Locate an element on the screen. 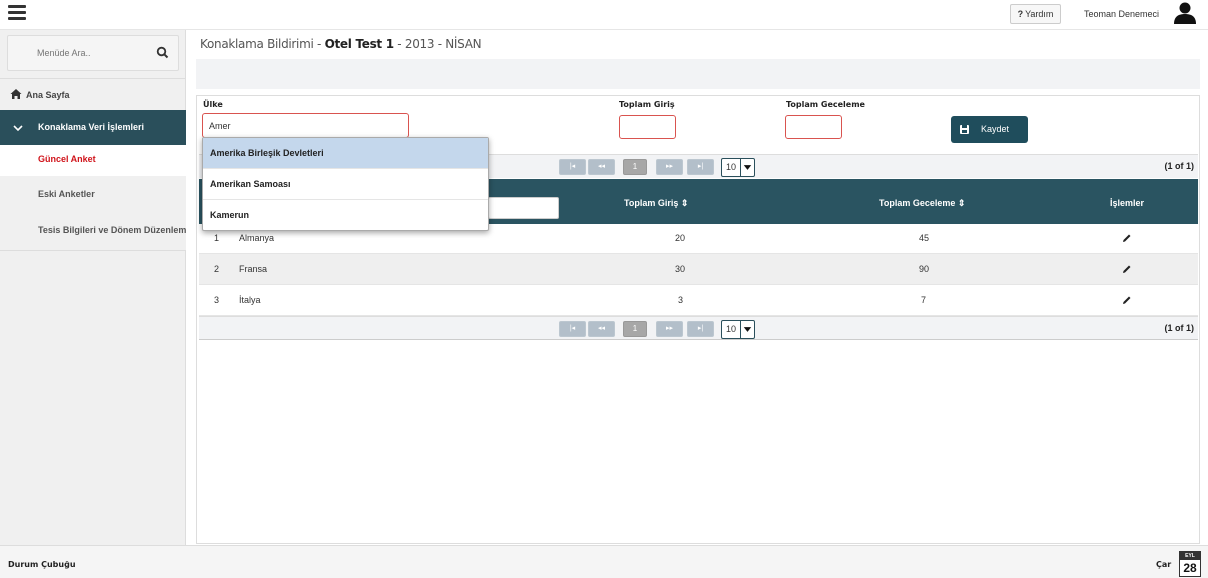  status-bar-label: Durum Çubuğu is located at coordinates (42, 564).